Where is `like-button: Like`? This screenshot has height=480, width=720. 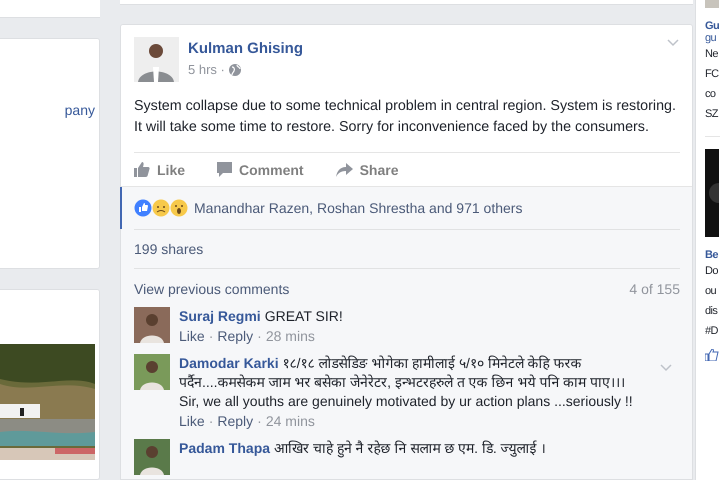 like-button: Like is located at coordinates (160, 170).